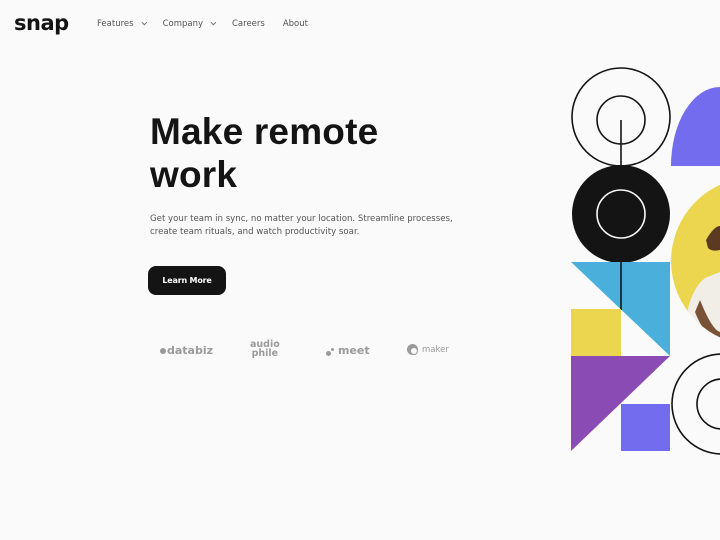 The height and width of the screenshot is (540, 720). What do you see at coordinates (115, 24) in the screenshot?
I see `nav-item-label: Features` at bounding box center [115, 24].